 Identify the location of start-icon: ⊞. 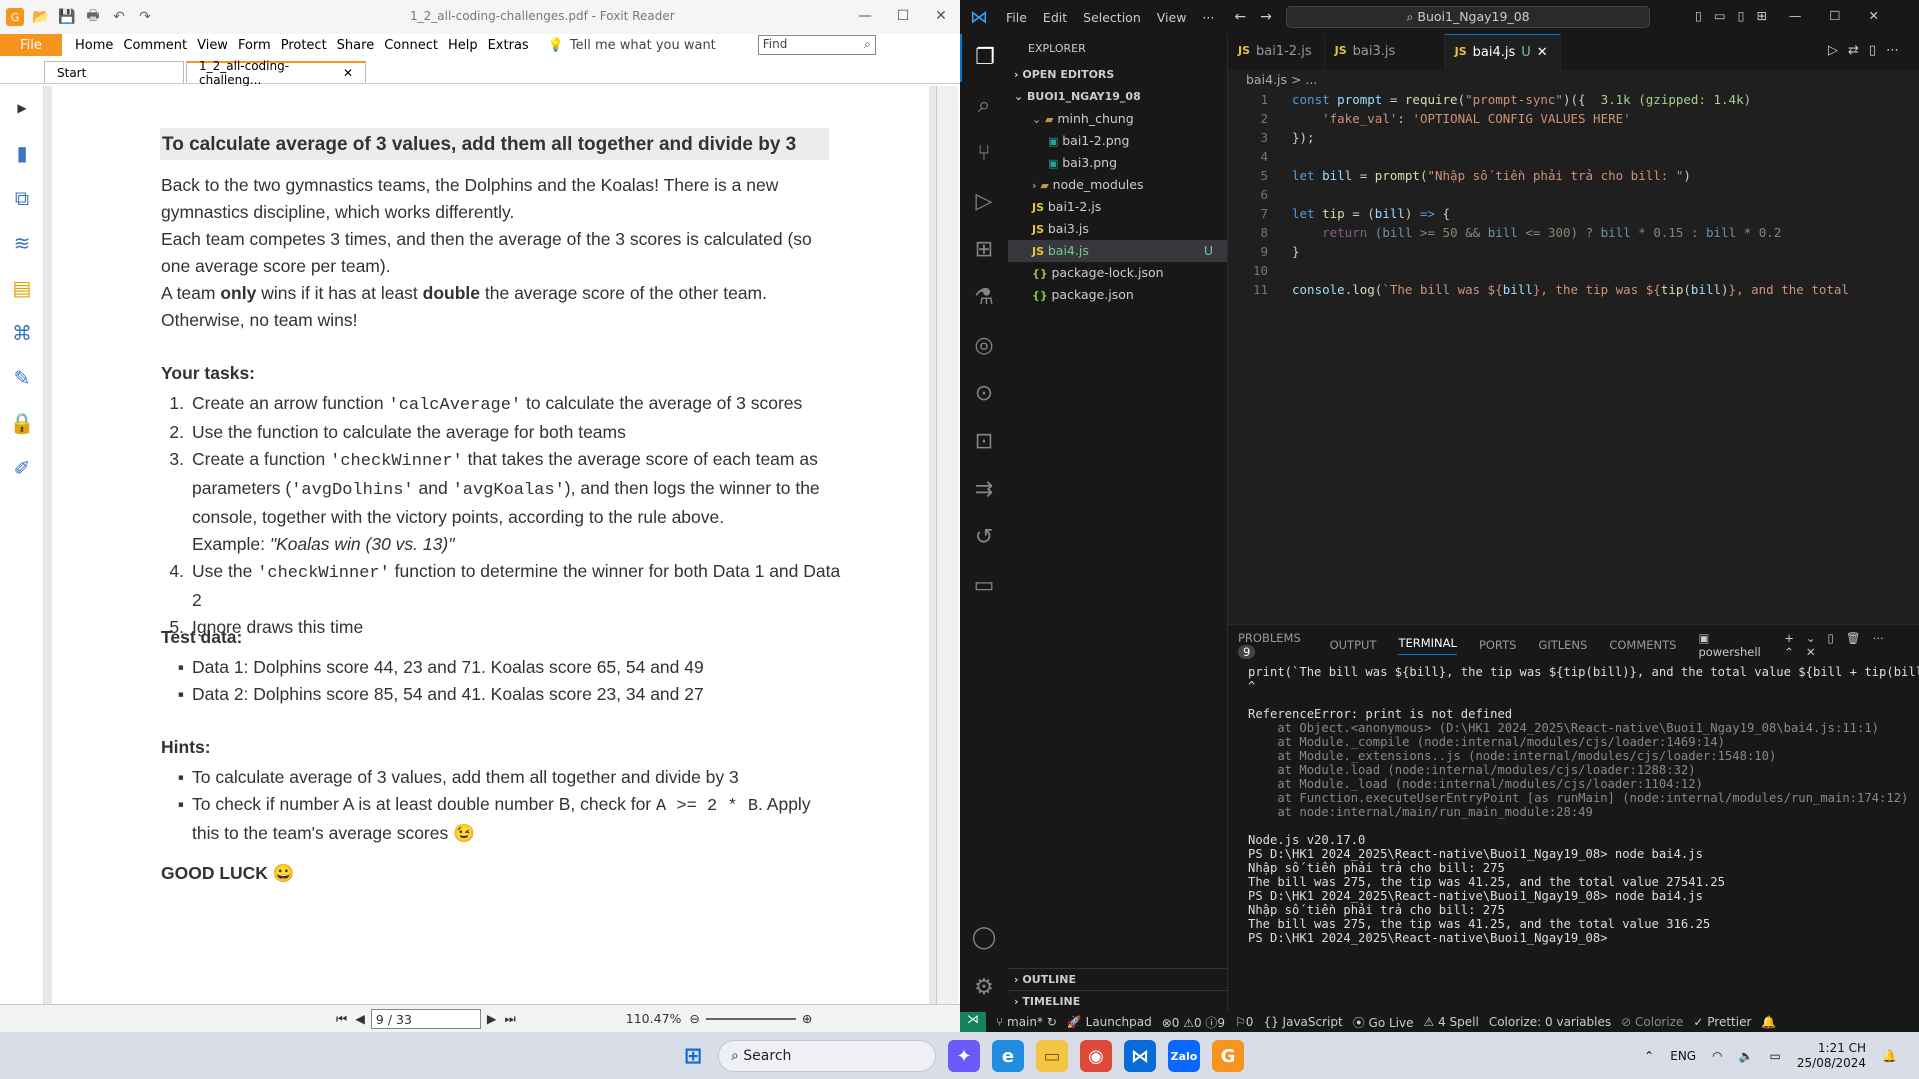
(693, 1056).